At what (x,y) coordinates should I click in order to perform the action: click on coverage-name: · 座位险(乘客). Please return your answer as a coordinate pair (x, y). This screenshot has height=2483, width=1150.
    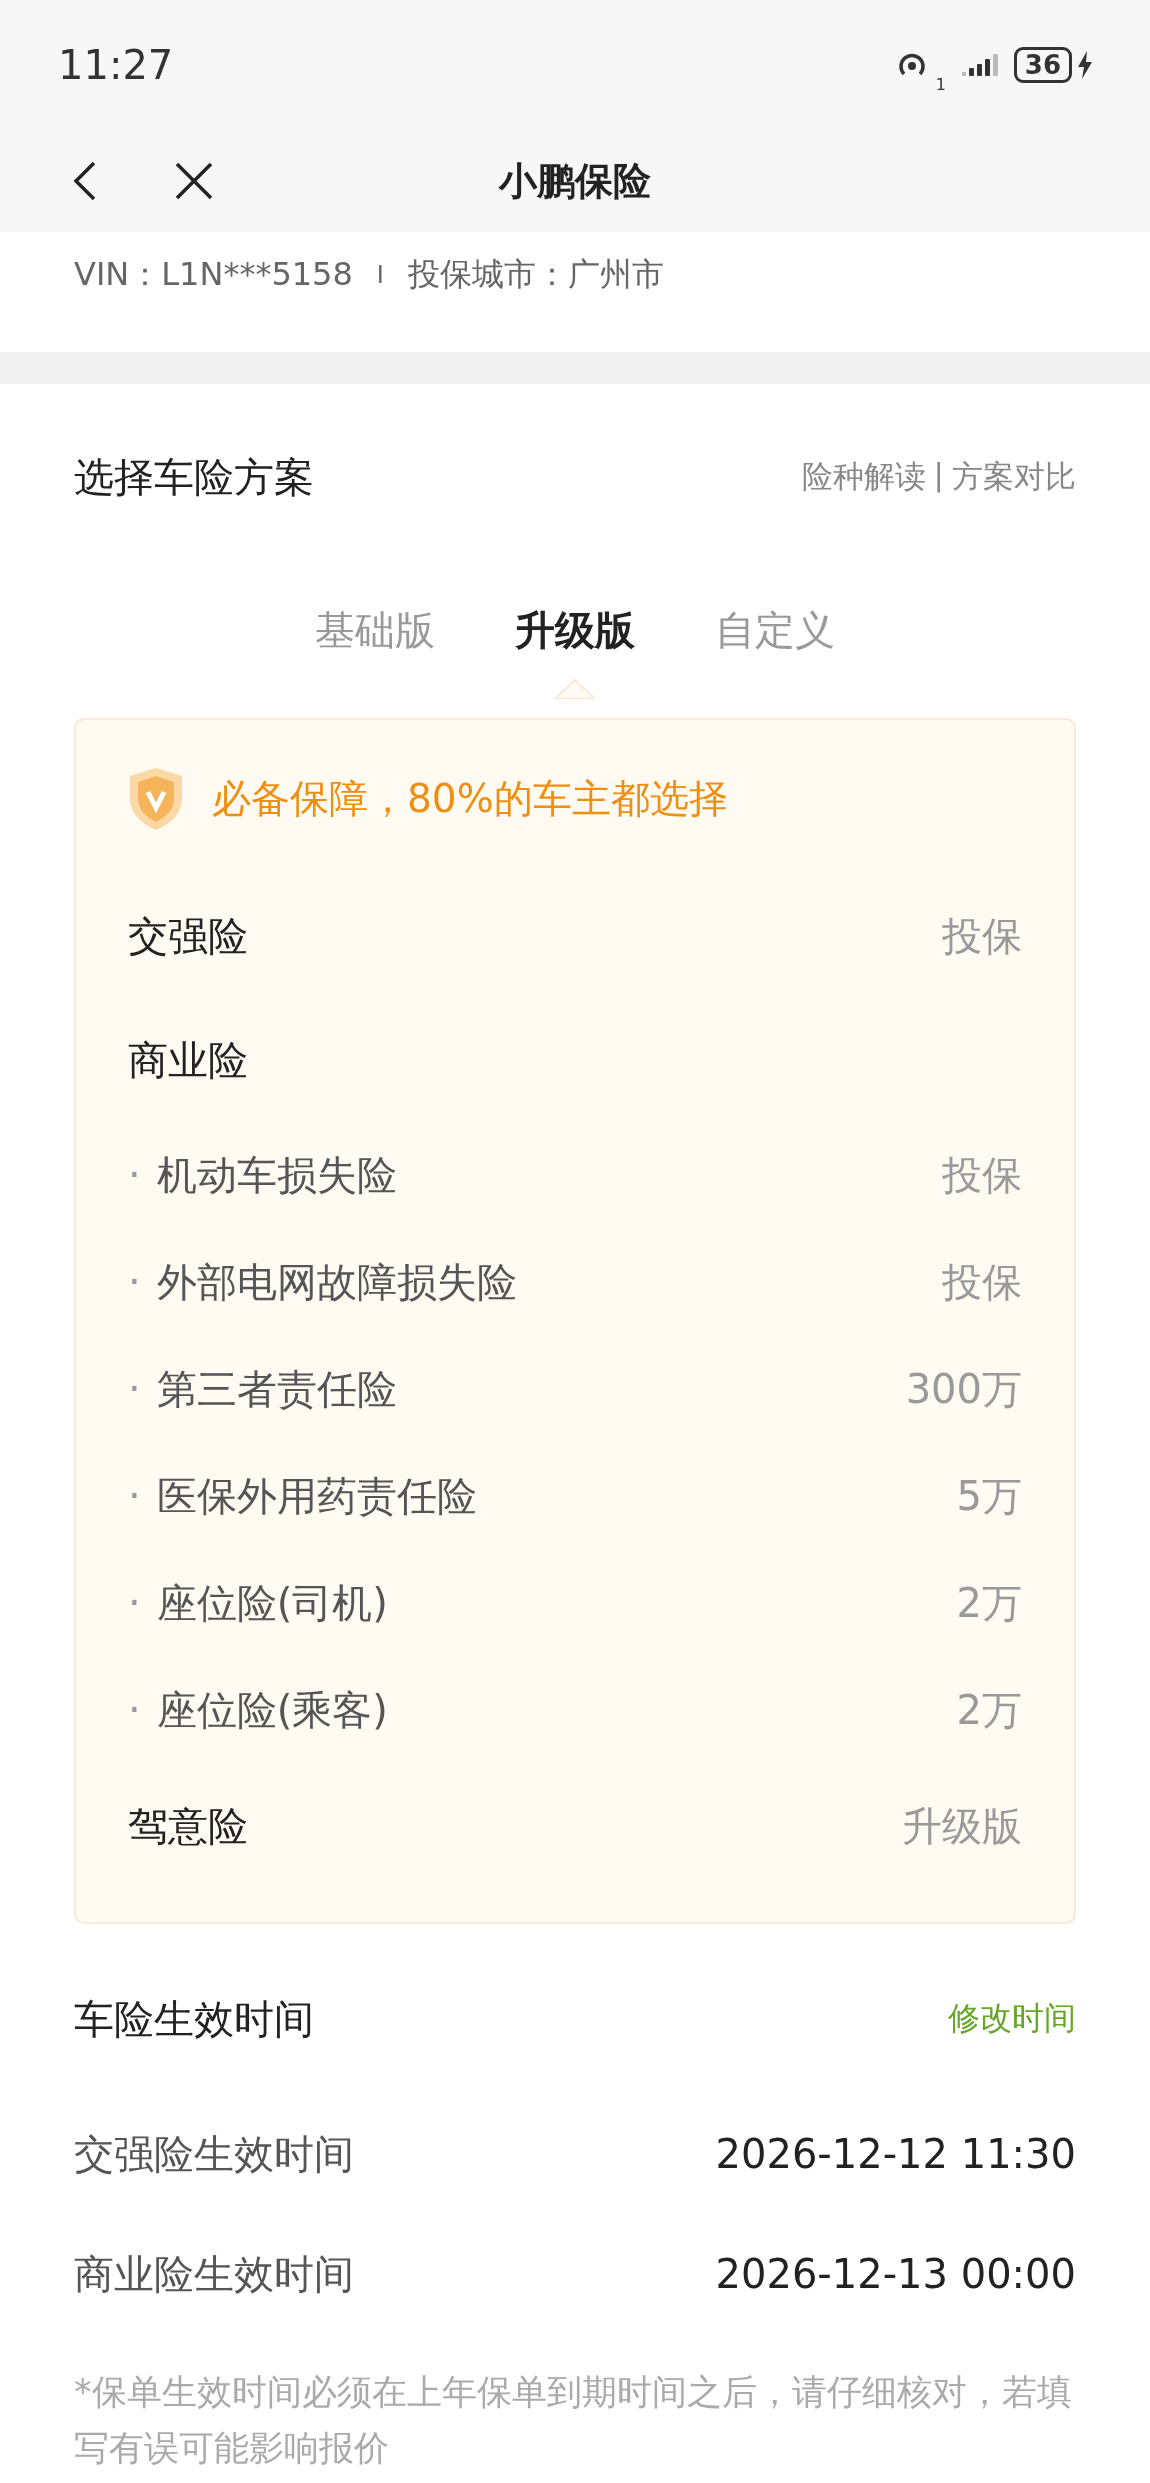
    Looking at the image, I should click on (258, 1710).